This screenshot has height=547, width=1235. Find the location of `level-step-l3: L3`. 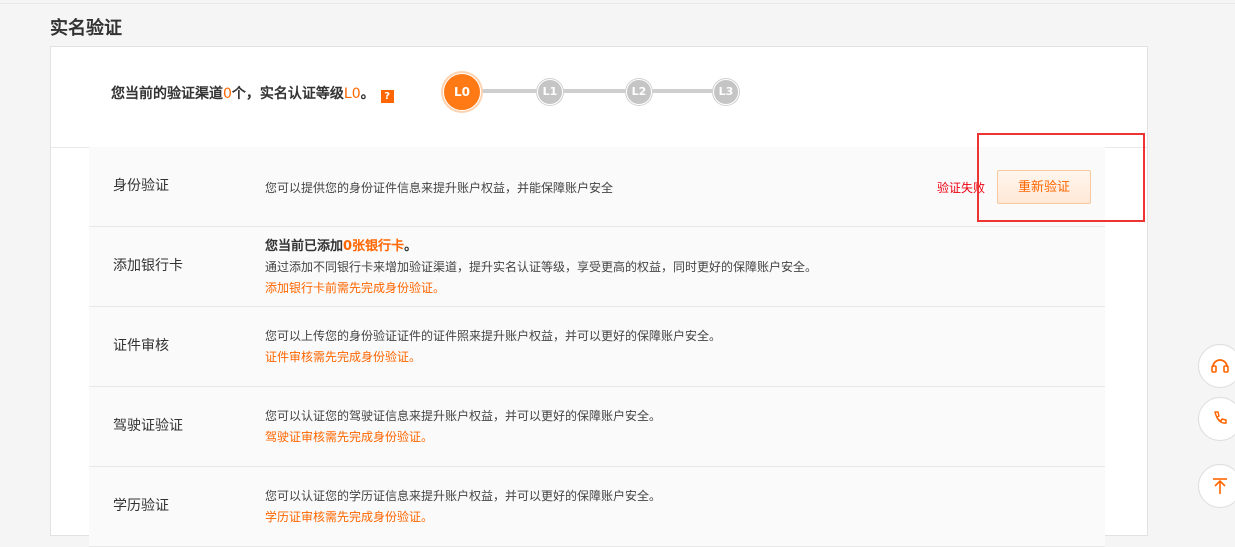

level-step-l3: L3 is located at coordinates (726, 92).